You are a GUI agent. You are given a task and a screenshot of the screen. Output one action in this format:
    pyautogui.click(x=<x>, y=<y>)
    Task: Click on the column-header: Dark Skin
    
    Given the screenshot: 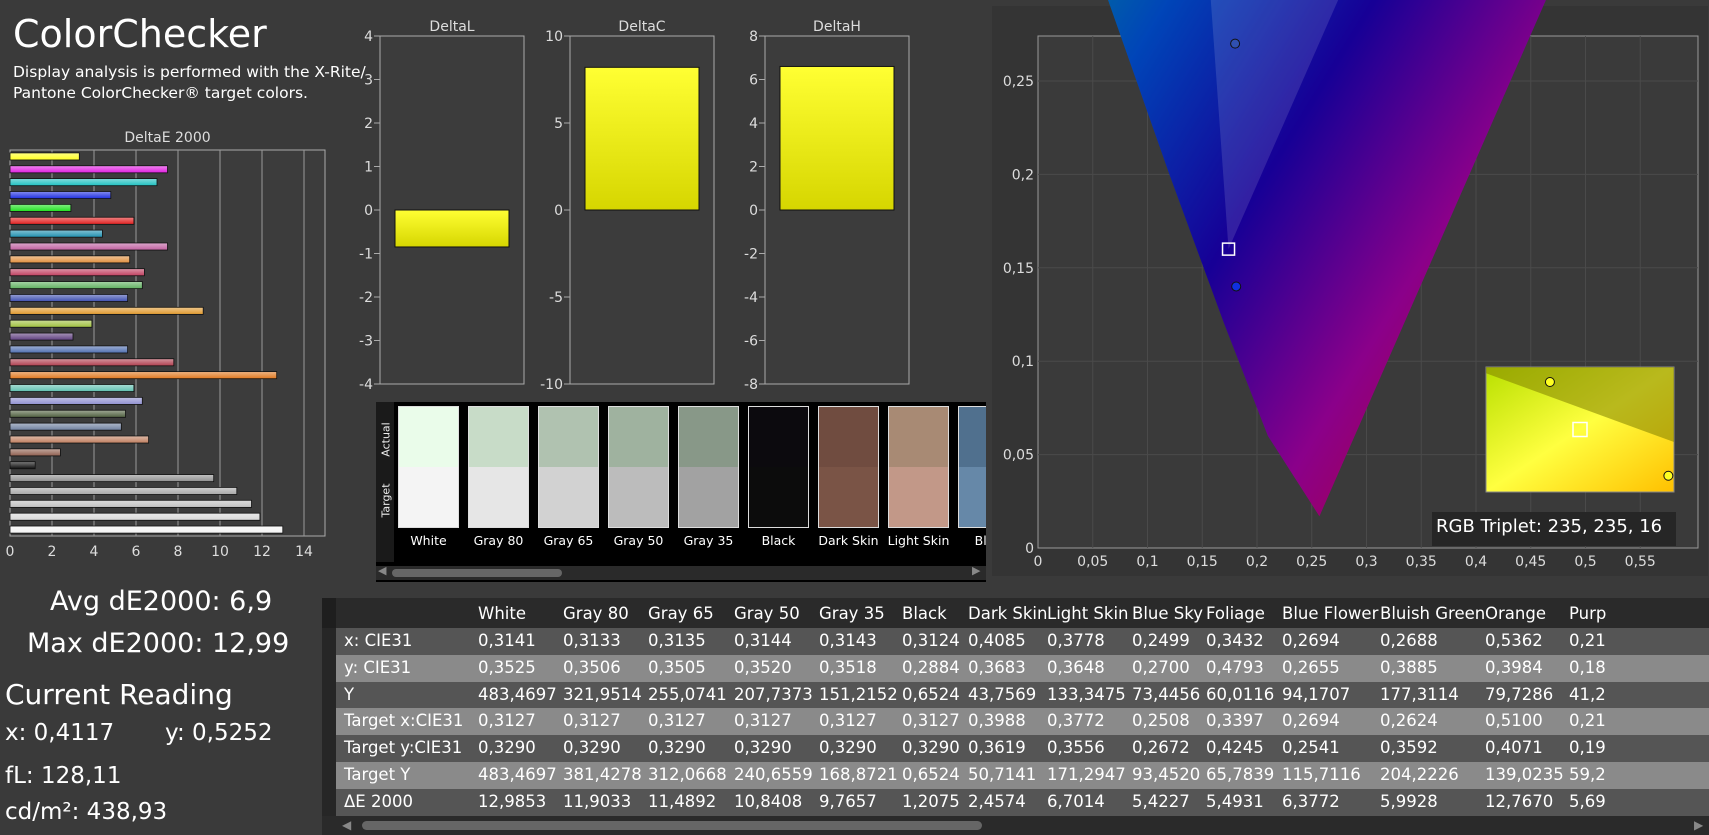 What is the action you would take?
    pyautogui.click(x=1007, y=613)
    